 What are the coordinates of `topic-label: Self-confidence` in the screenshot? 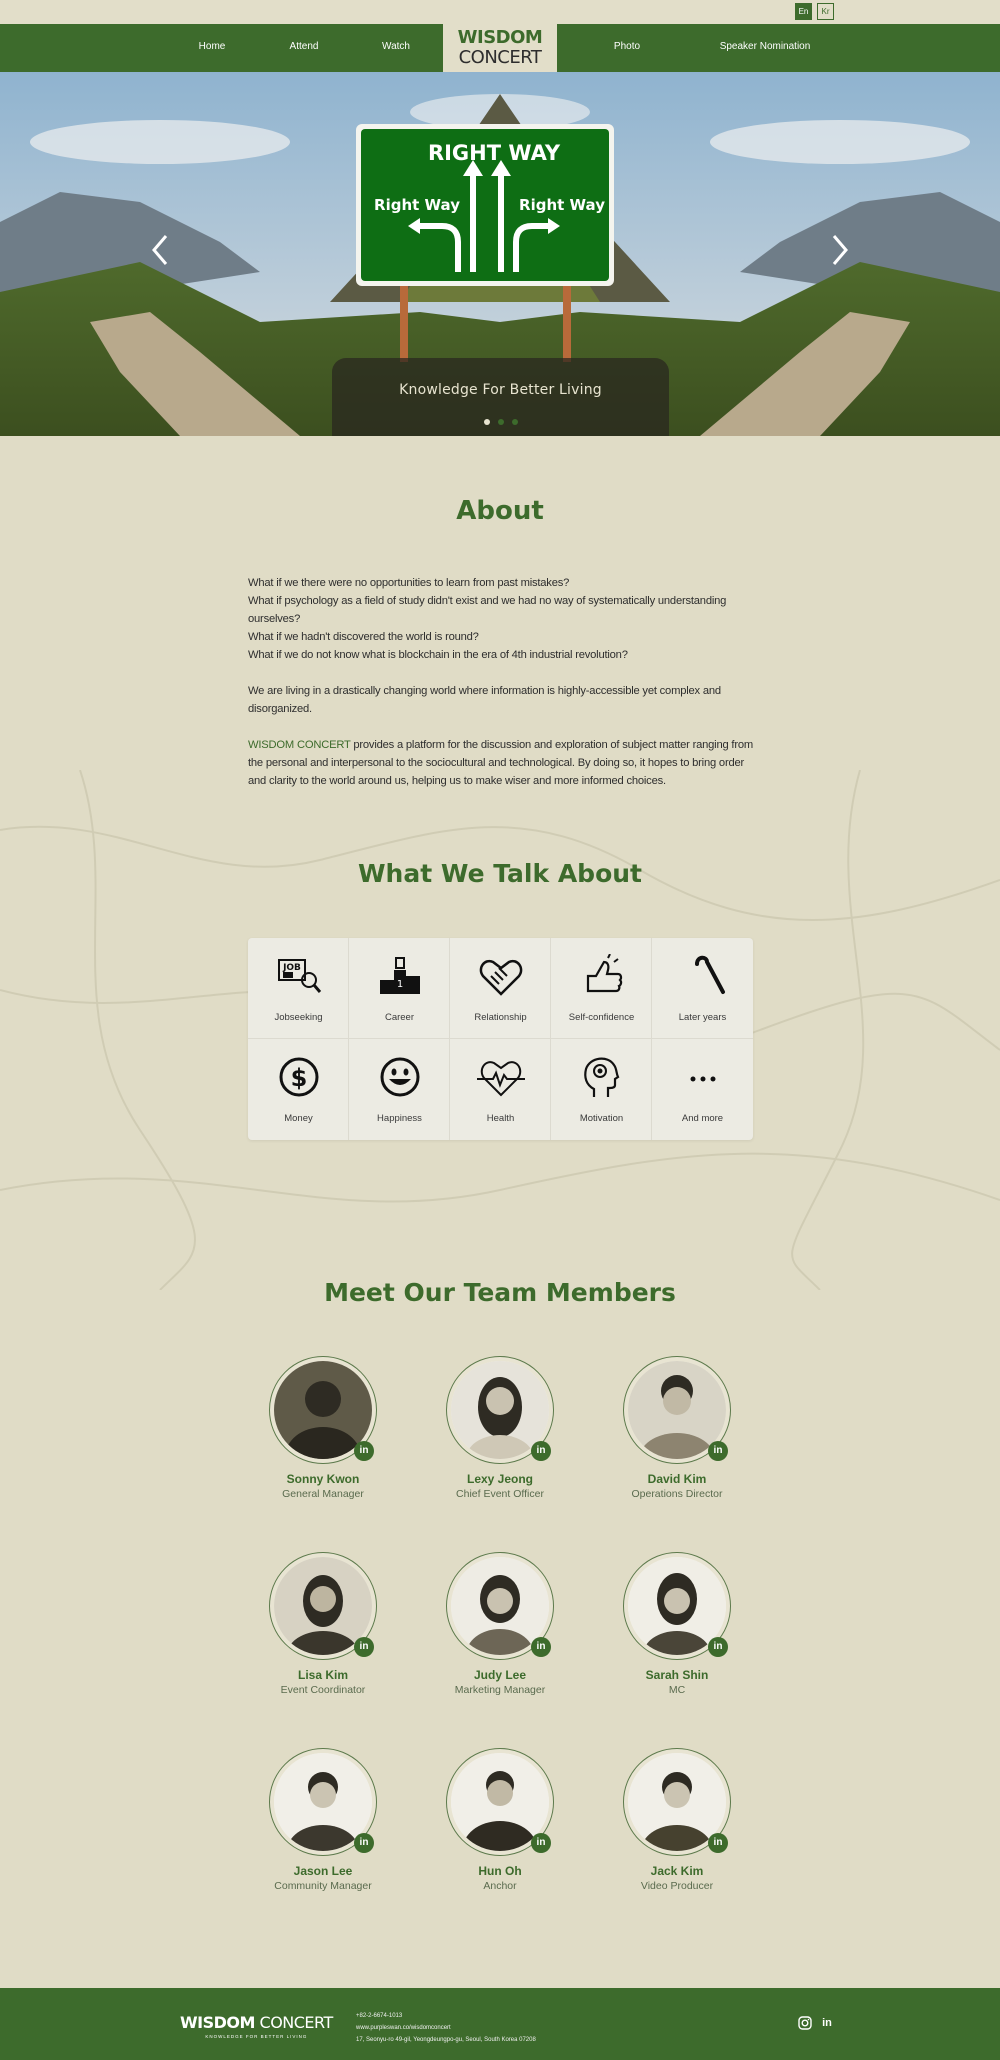 It's located at (601, 1017).